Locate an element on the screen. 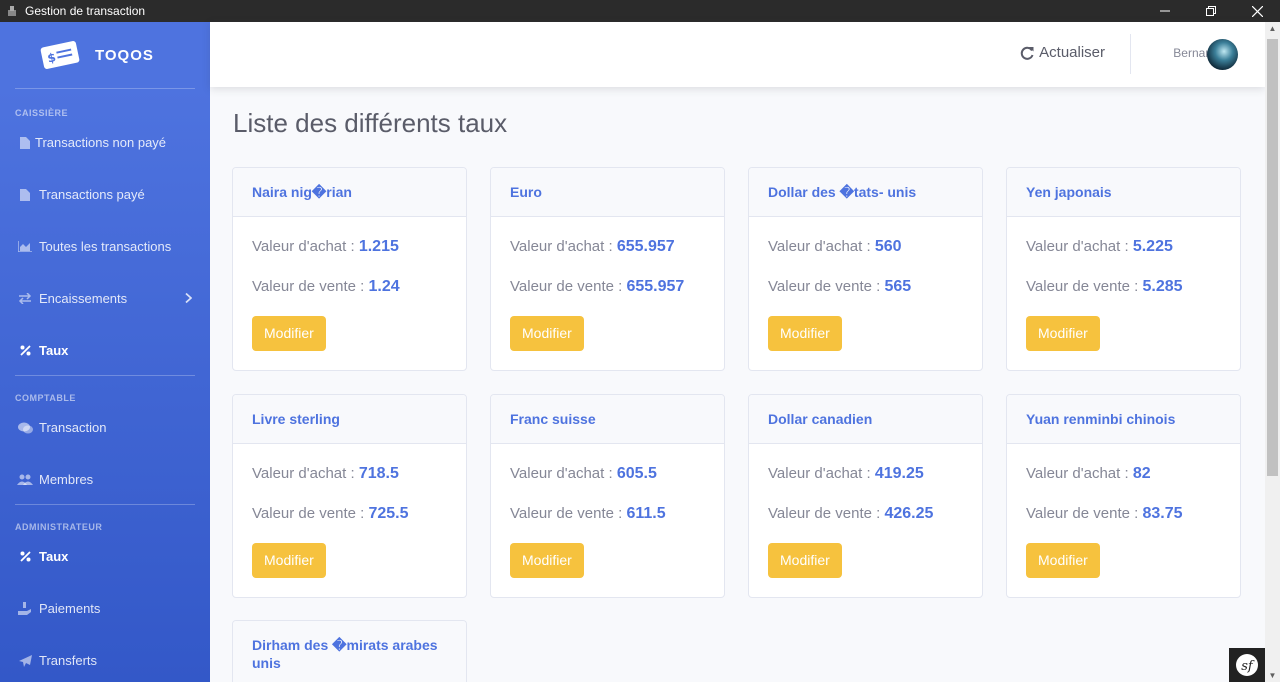 The image size is (1280, 682). sidebar-item-transaction: Transaction is located at coordinates (105, 427).